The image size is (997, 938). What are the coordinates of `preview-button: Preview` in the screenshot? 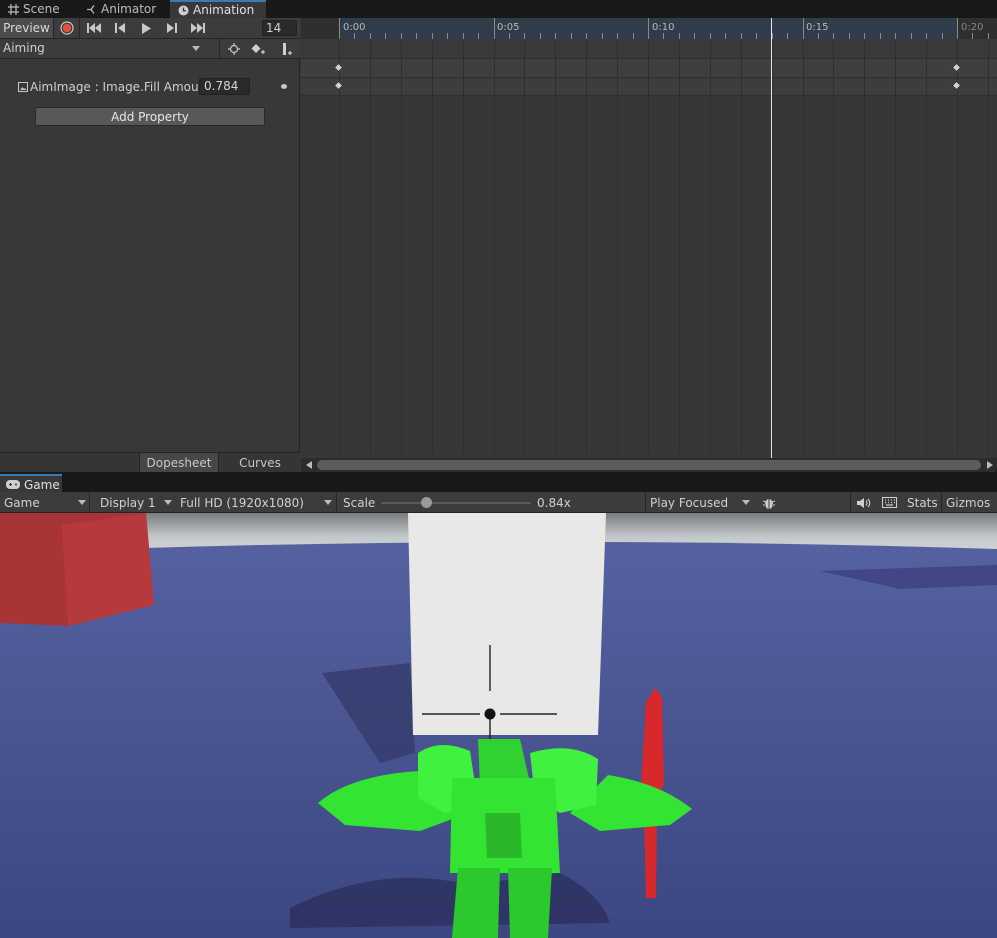 It's located at (27, 28).